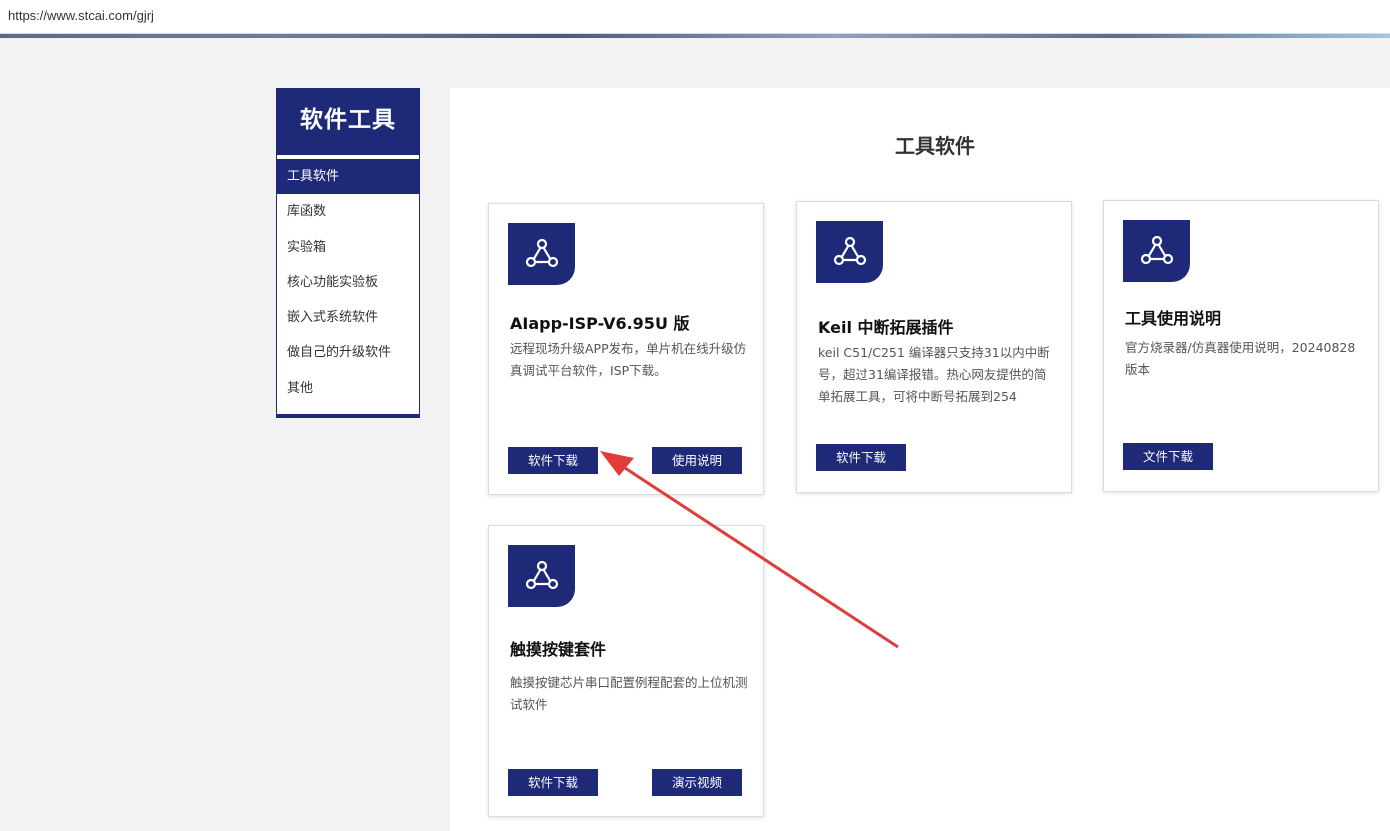  Describe the element at coordinates (628, 359) in the screenshot. I see `card-description: 远程现场升级APP发布，单片机在线升级仿真调试平台软件，ISP下载。` at that location.